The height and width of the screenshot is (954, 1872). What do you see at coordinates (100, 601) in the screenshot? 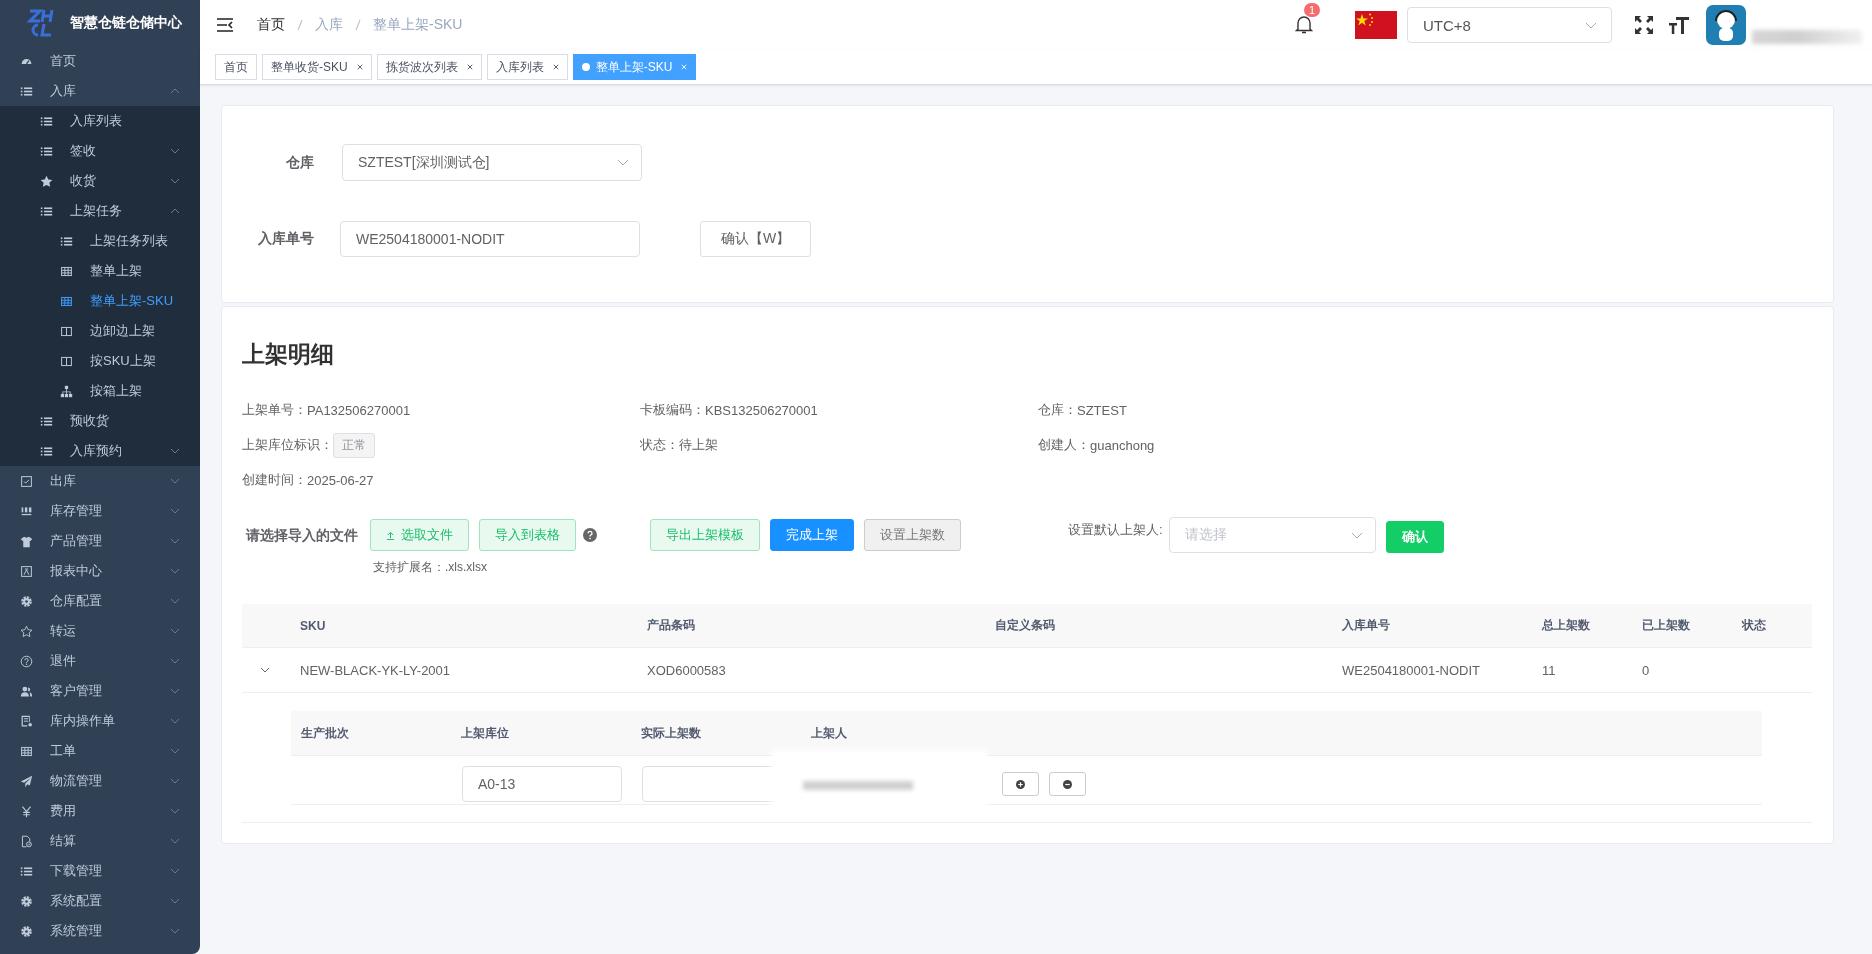
I see `menu-item: 仓库配置` at bounding box center [100, 601].